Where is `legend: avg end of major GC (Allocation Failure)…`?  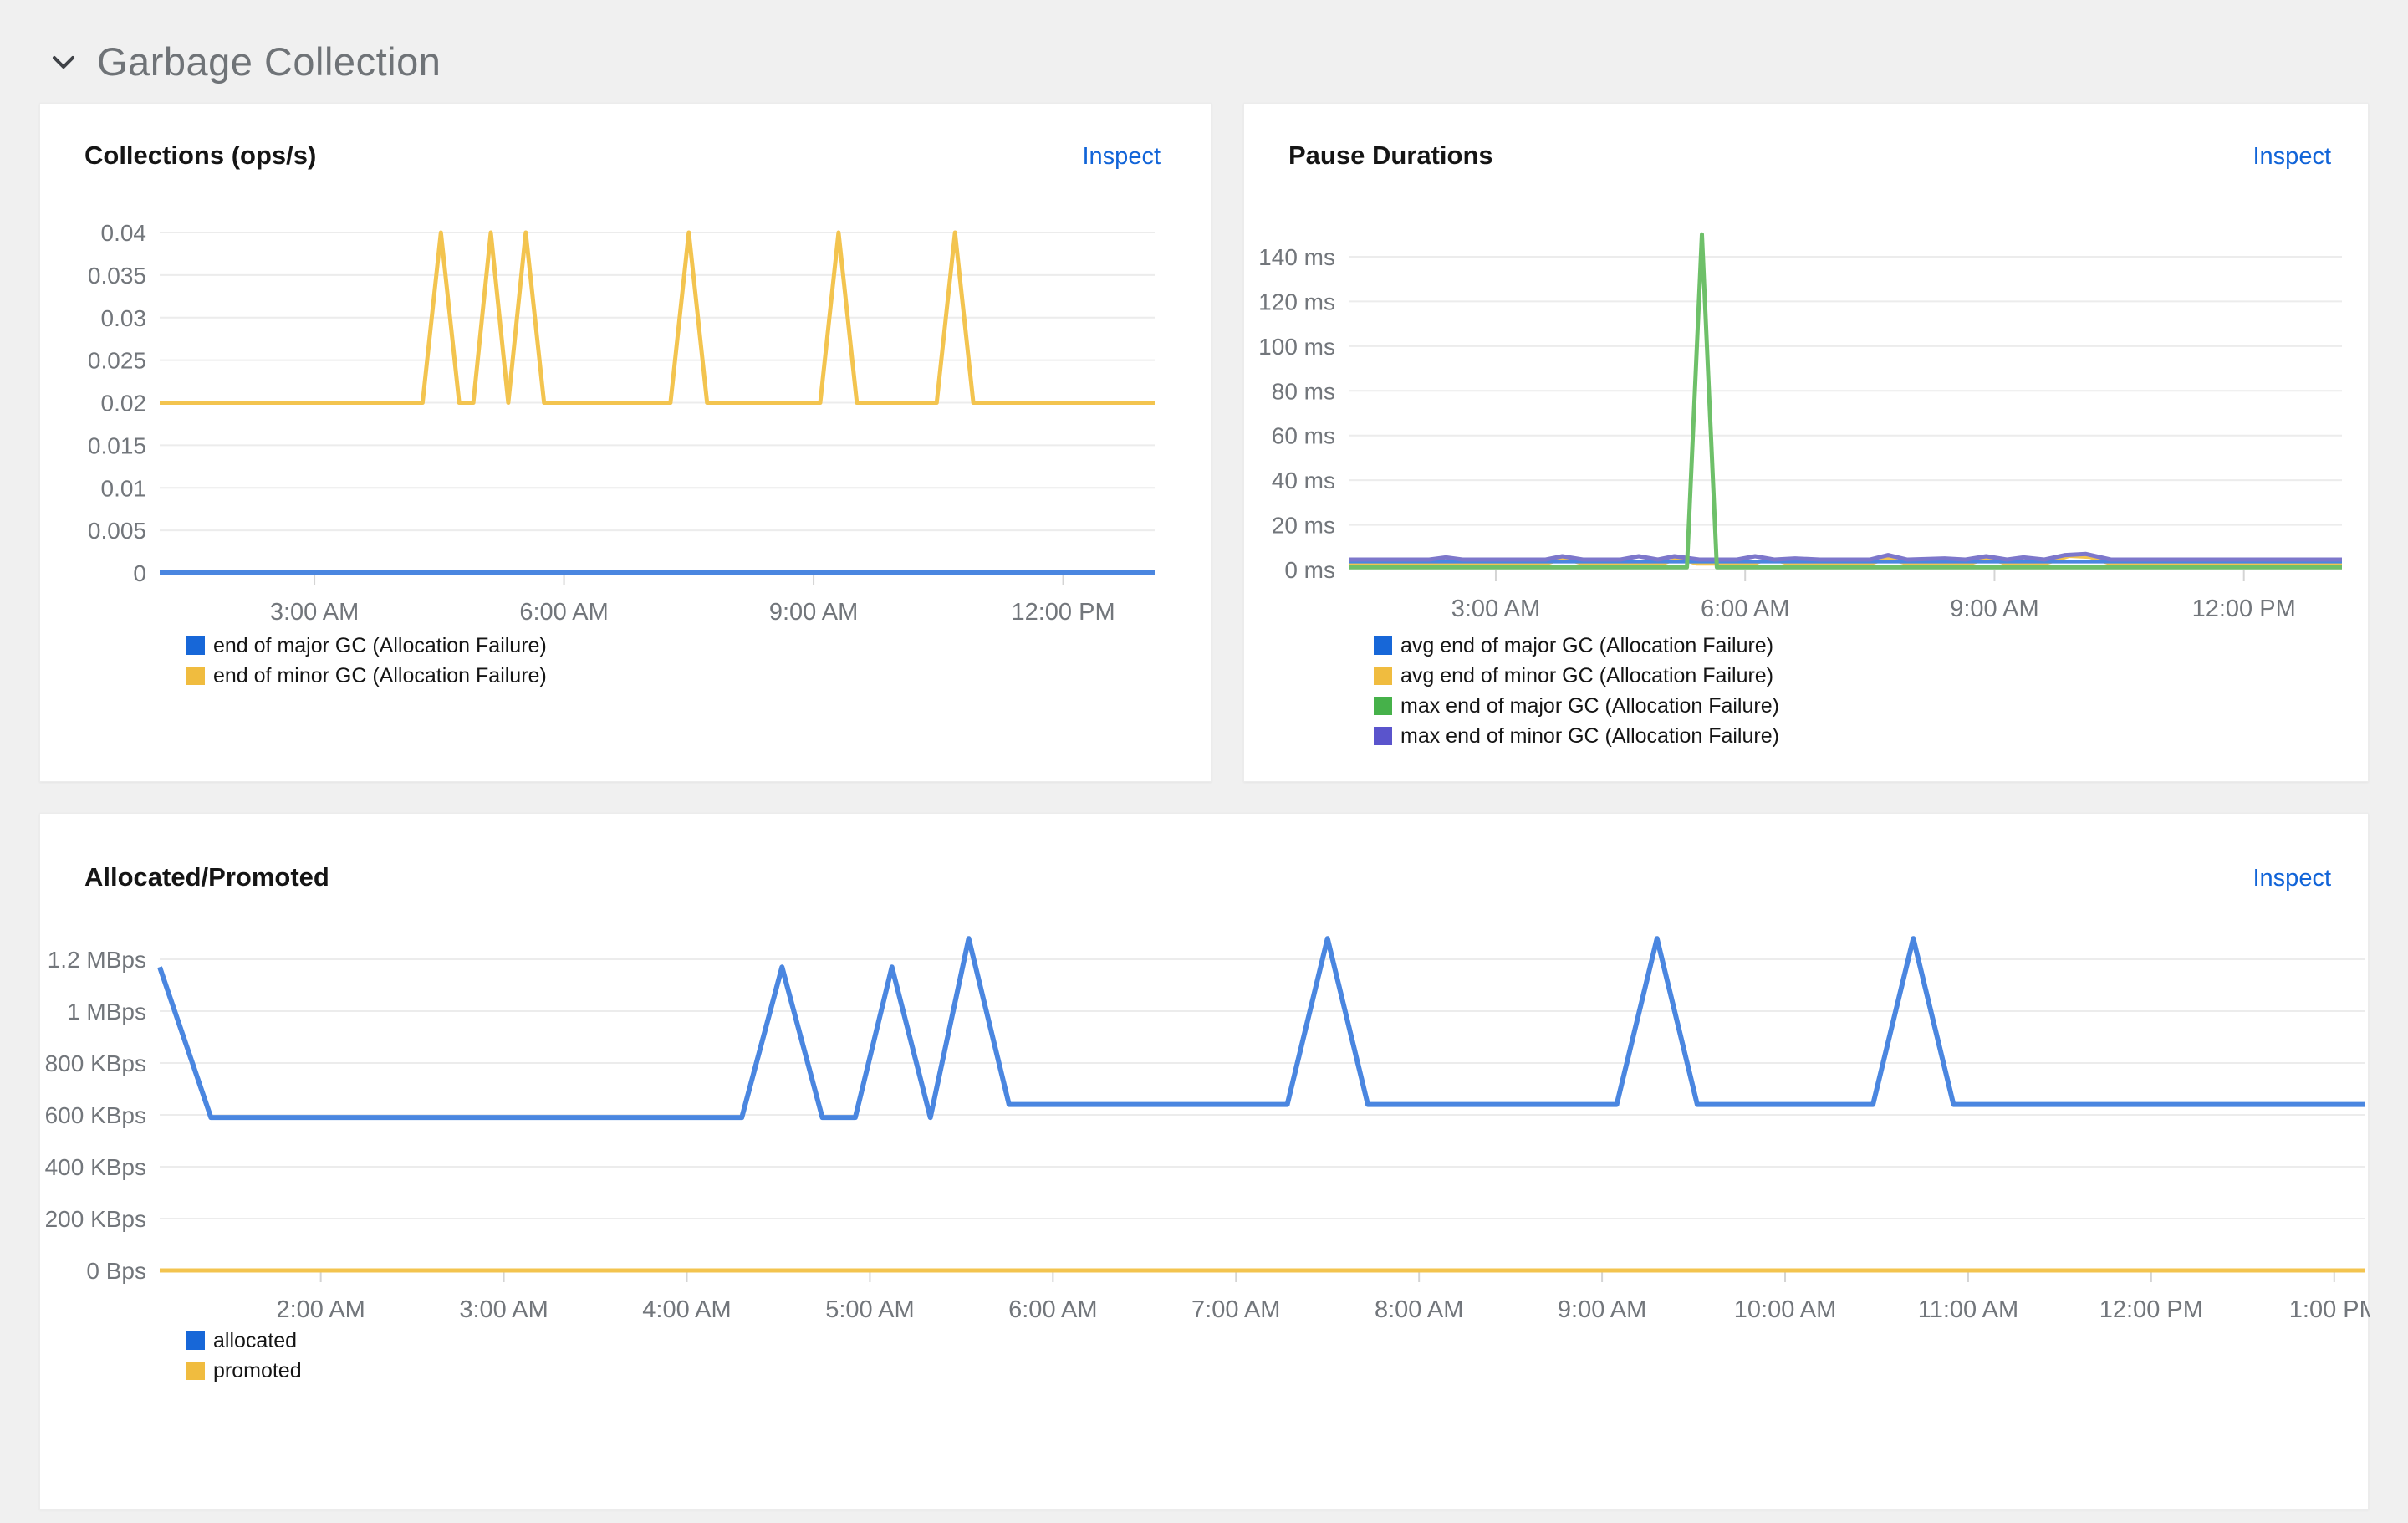
legend: avg end of major GC (Allocation Failure)… is located at coordinates (1577, 696).